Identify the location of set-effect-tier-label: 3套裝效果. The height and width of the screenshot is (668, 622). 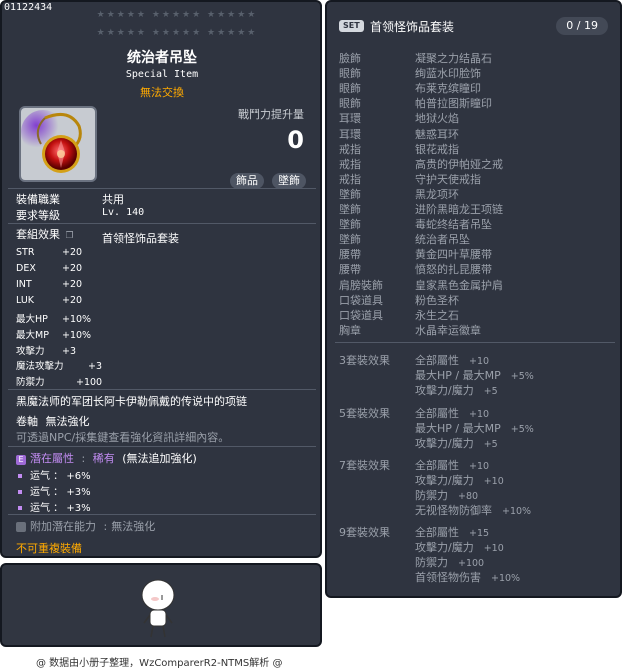
(364, 360).